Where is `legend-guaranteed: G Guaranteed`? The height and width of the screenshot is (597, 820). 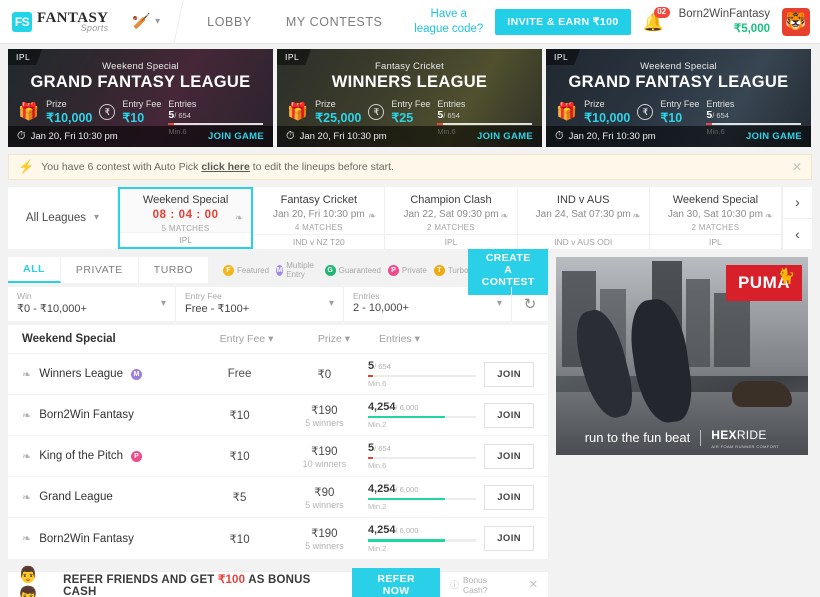 legend-guaranteed: G Guaranteed is located at coordinates (352, 270).